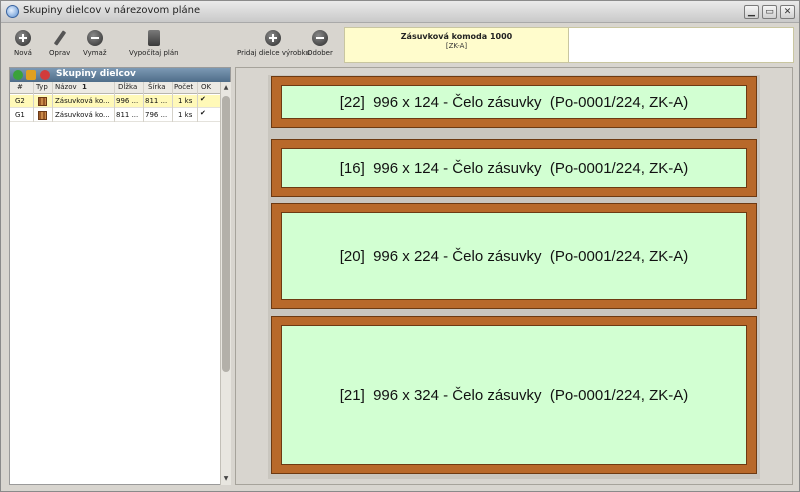 Image resolution: width=800 pixels, height=492 pixels. I want to click on delete-group-icon, so click(45, 75).